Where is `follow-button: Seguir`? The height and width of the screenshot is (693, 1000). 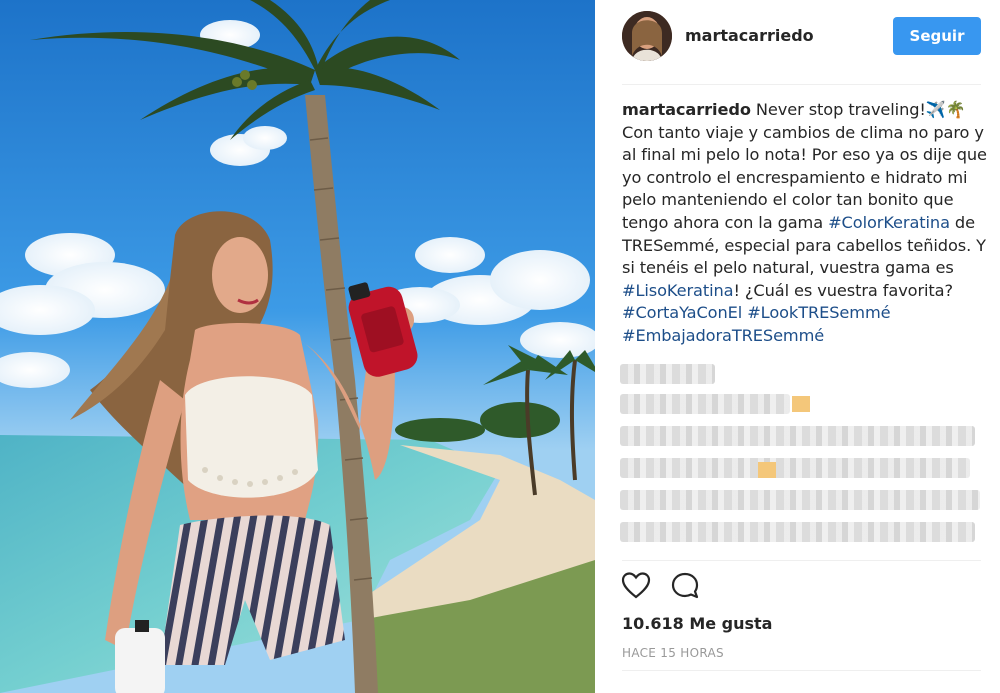 follow-button: Seguir is located at coordinates (937, 36).